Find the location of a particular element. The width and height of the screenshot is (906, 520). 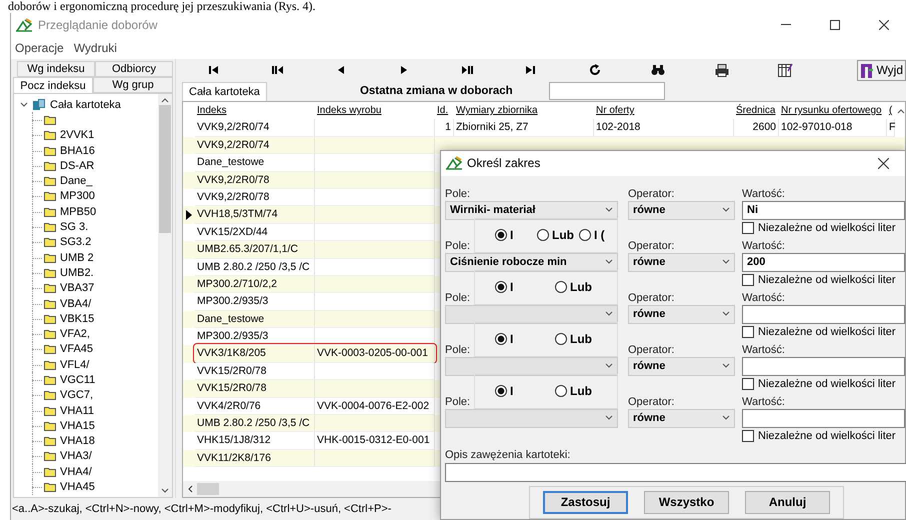

dialog-button: Anuluj is located at coordinates (787, 502).